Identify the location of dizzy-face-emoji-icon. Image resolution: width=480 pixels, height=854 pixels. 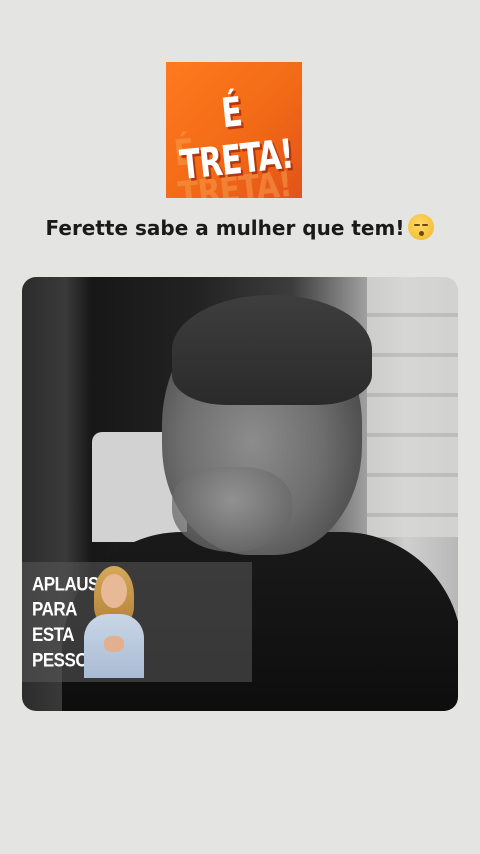
(421, 227).